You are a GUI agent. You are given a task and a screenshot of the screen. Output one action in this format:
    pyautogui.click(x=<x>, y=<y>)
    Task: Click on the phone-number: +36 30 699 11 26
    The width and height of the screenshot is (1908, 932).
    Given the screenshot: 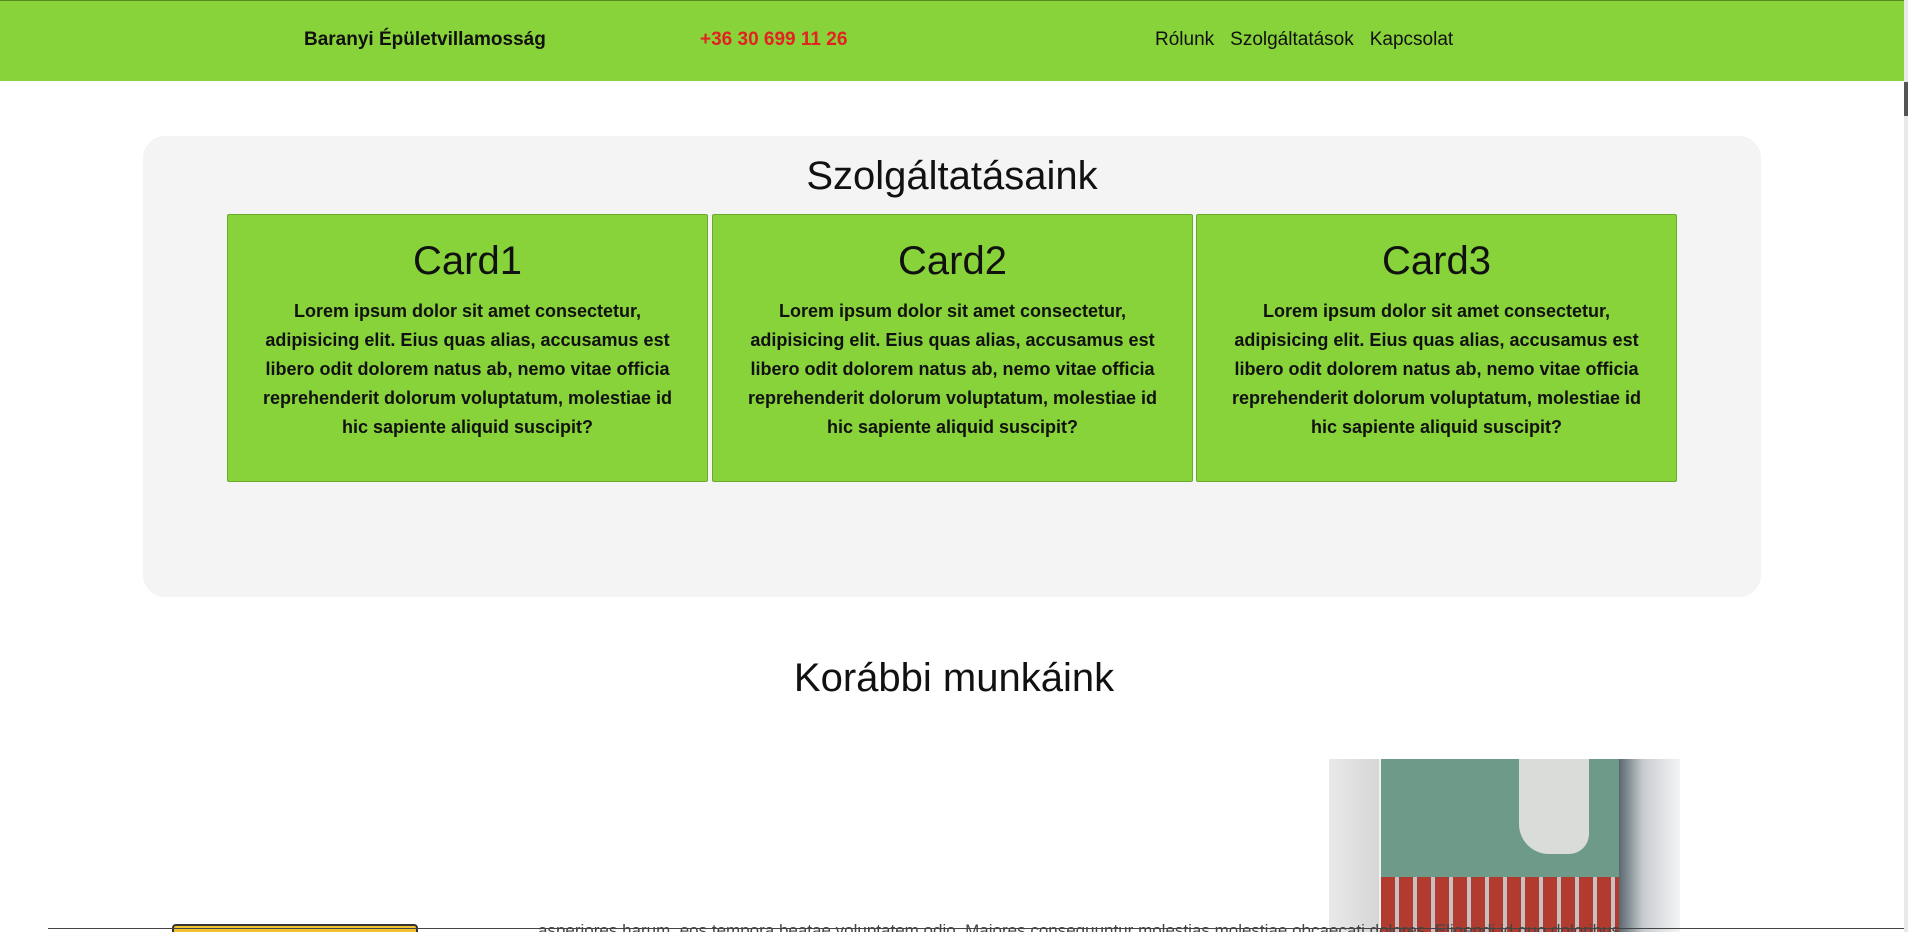 What is the action you would take?
    pyautogui.click(x=773, y=40)
    